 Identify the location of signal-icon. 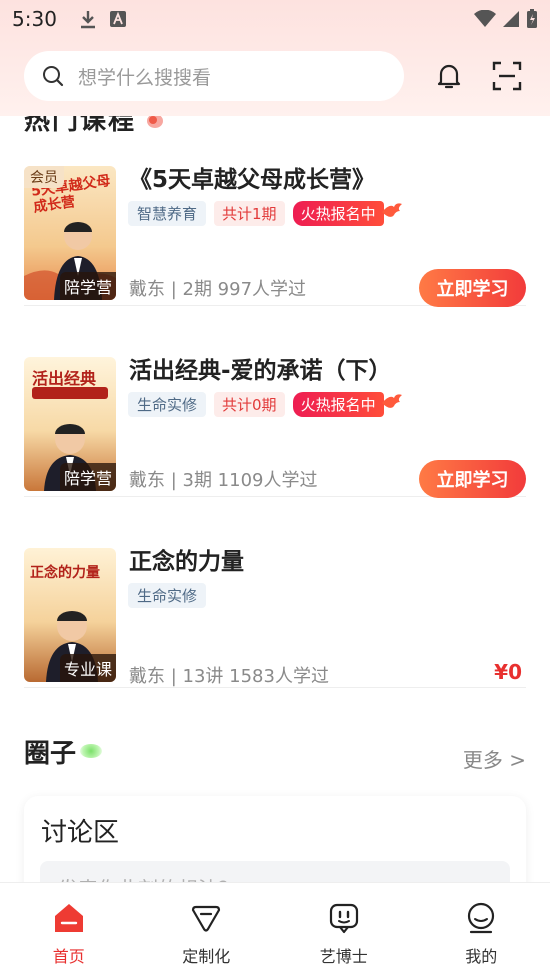
(511, 19).